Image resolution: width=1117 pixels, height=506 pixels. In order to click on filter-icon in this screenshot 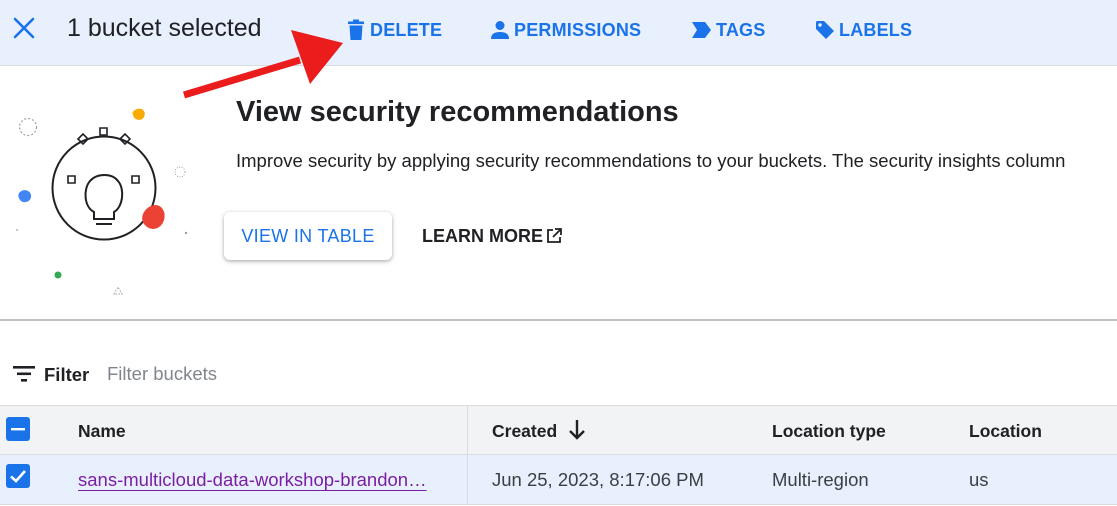, I will do `click(24, 374)`.